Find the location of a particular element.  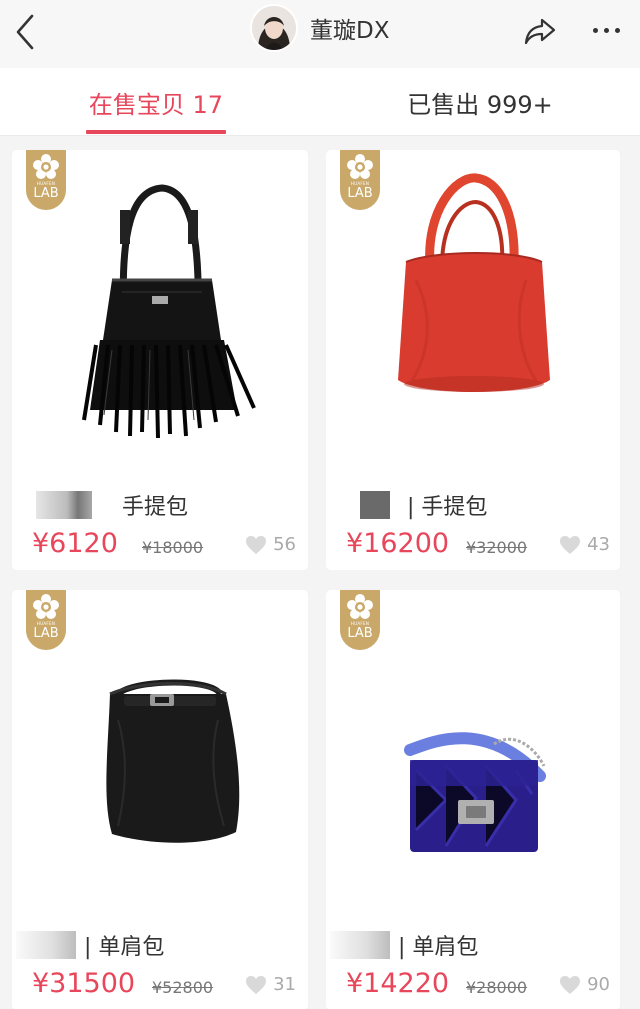

product-image-red-tote is located at coordinates (474, 282).